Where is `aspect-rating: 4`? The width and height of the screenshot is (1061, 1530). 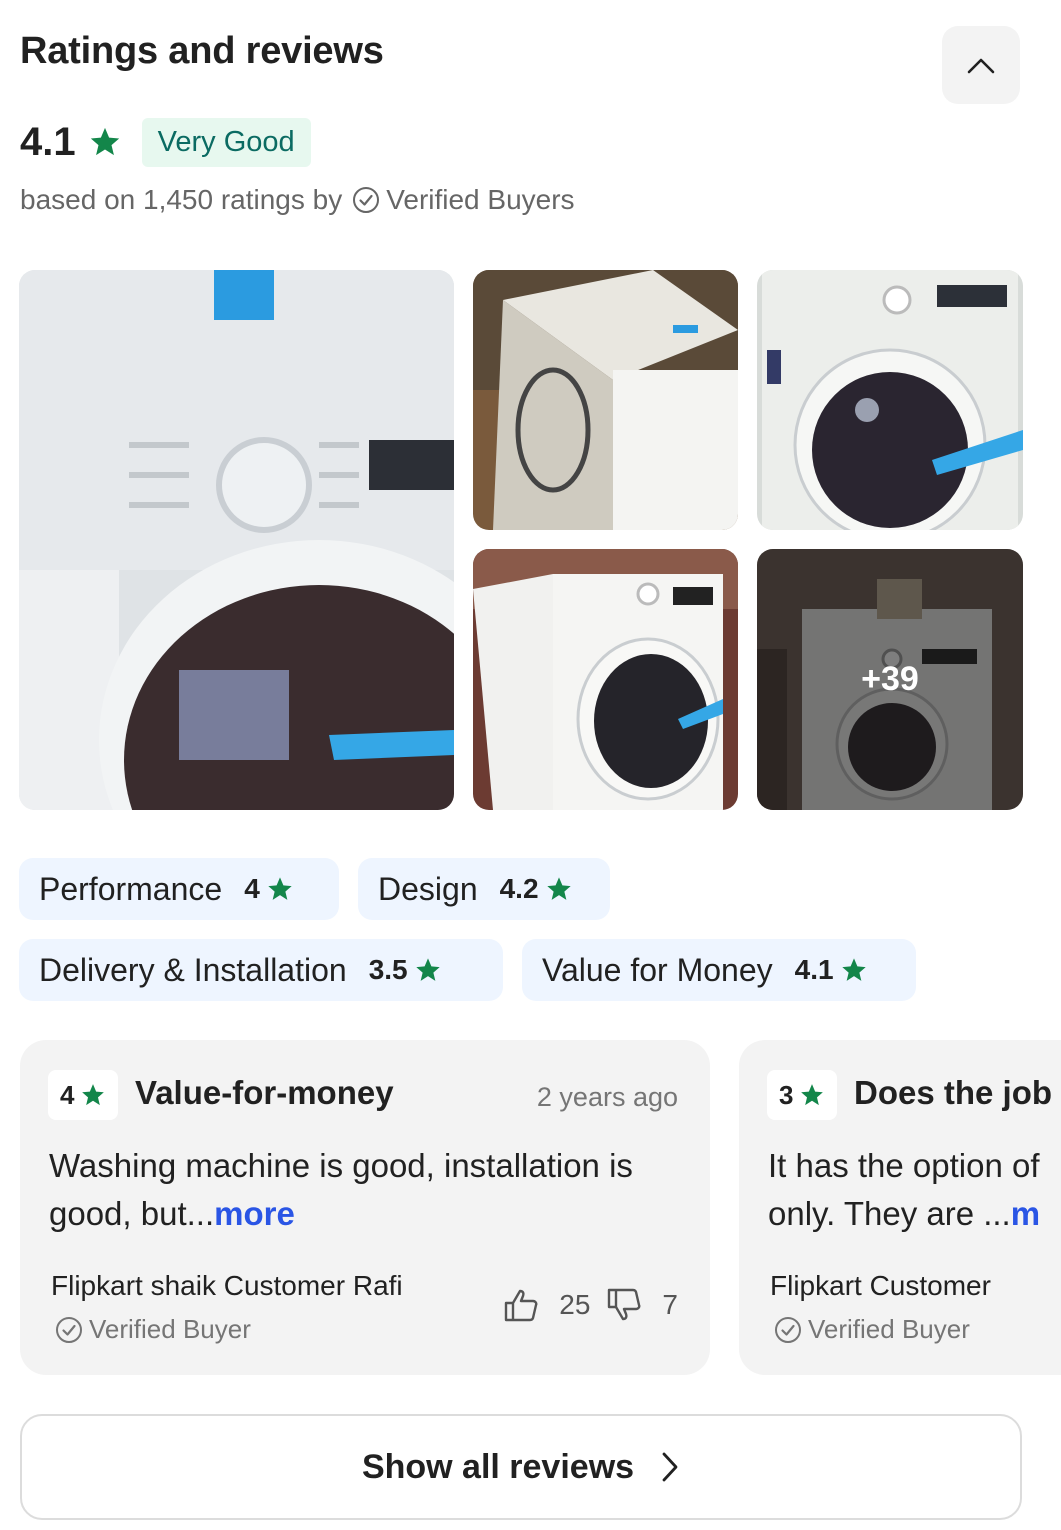
aspect-rating: 4 is located at coordinates (252, 888).